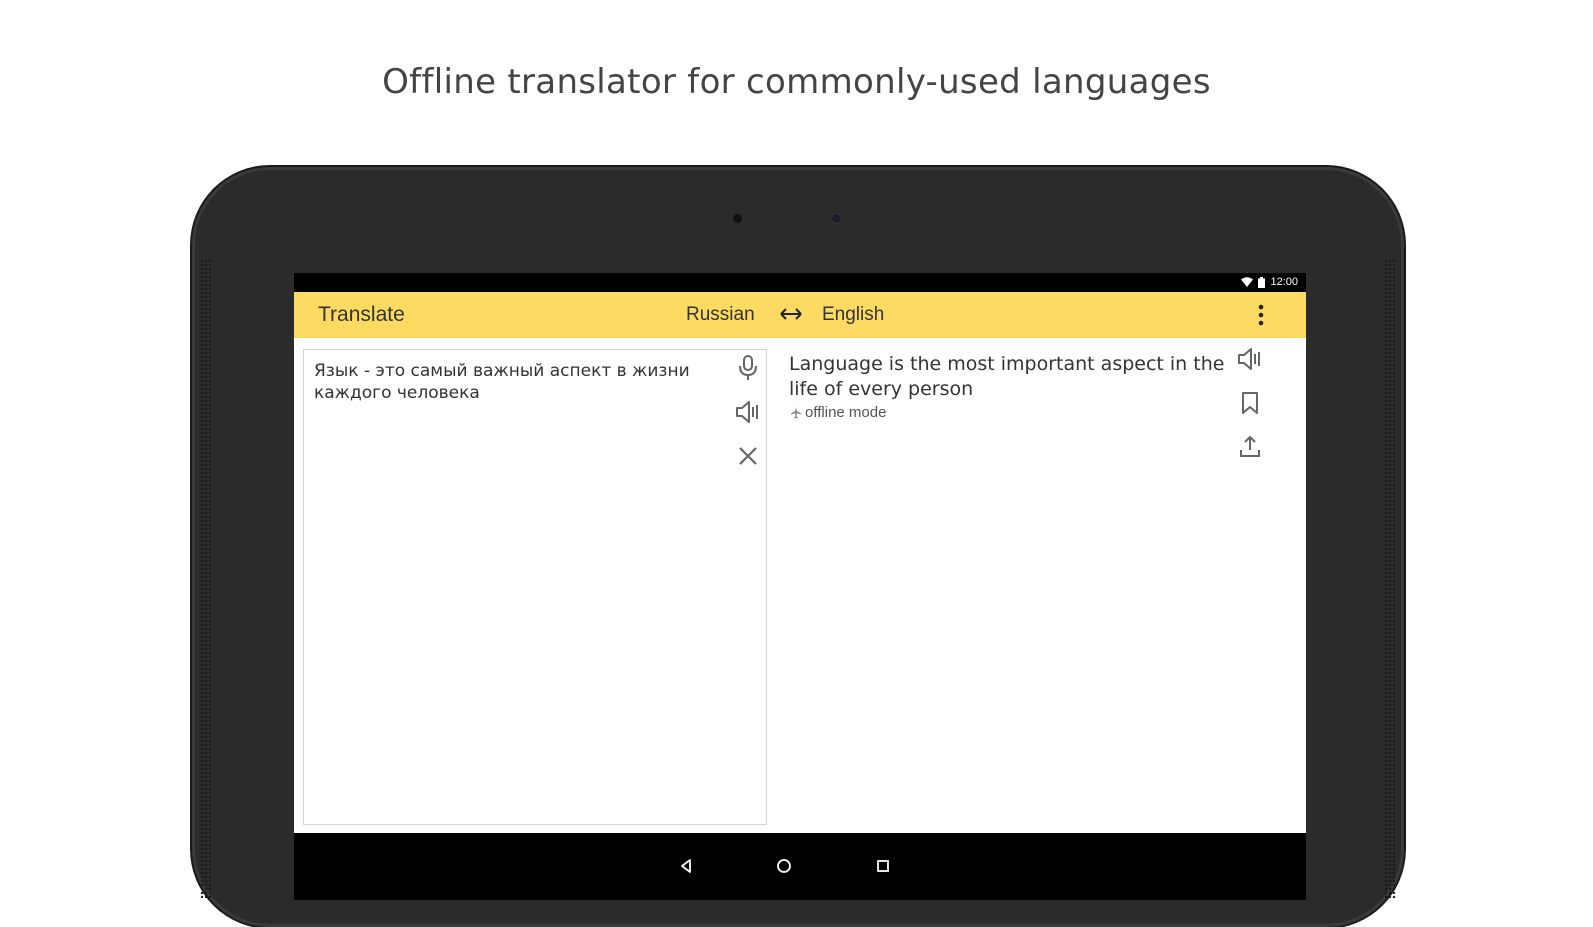 Image resolution: width=1593 pixels, height=927 pixels. What do you see at coordinates (1262, 282) in the screenshot?
I see `battery-icon` at bounding box center [1262, 282].